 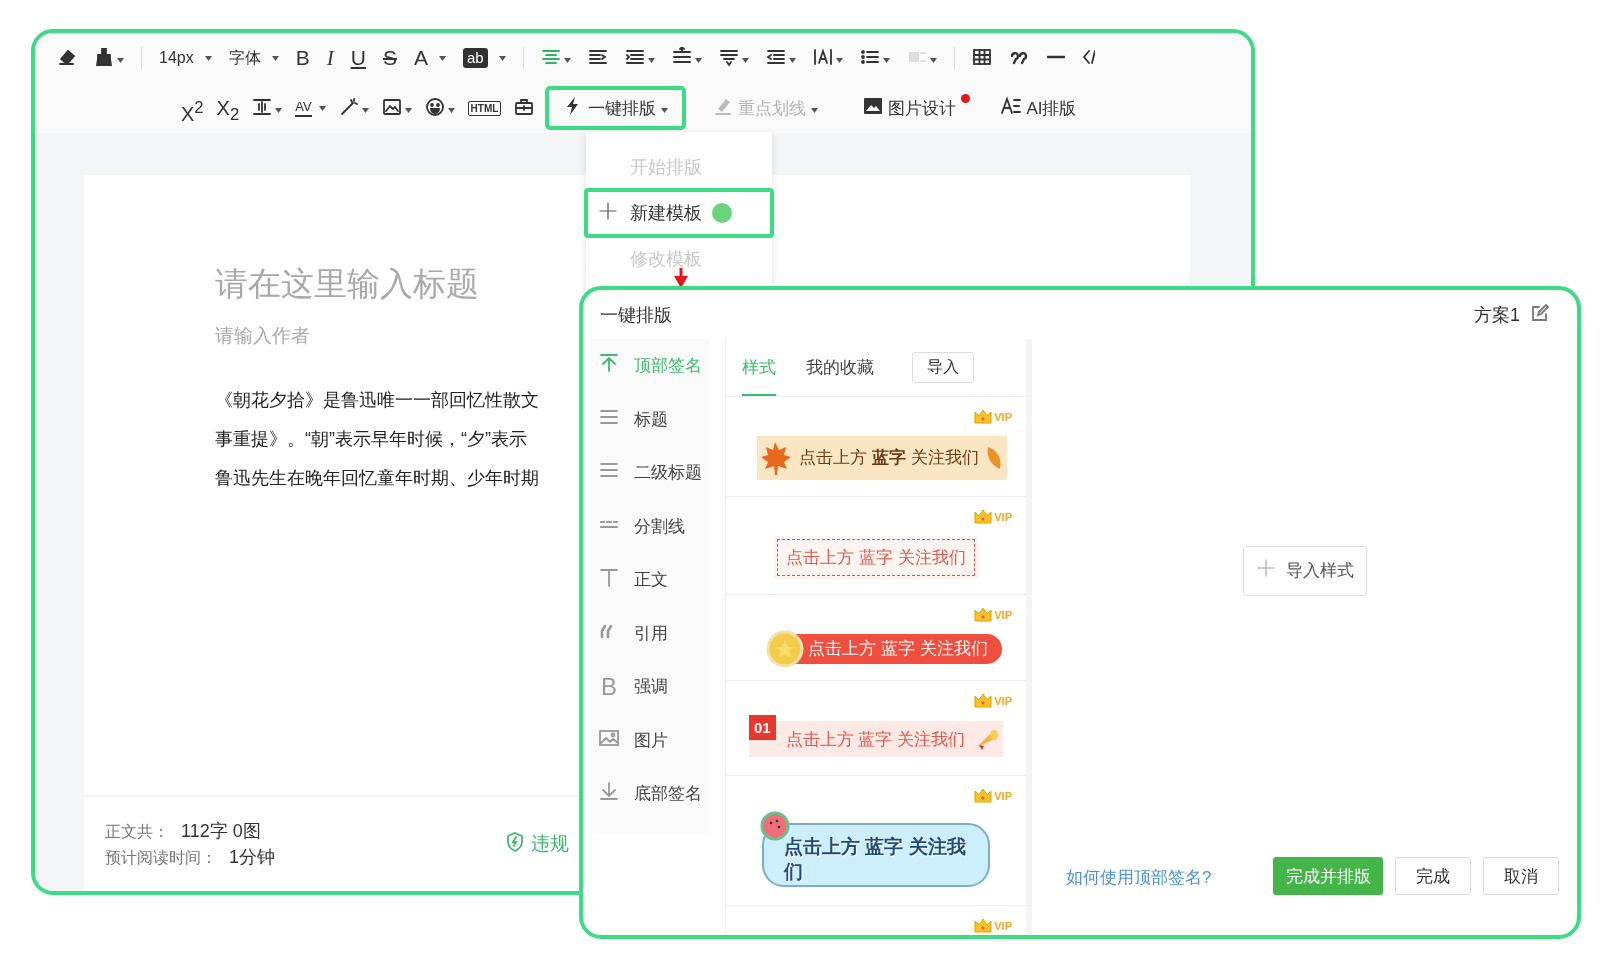 I want to click on magic-wand-icon, so click(x=348, y=106).